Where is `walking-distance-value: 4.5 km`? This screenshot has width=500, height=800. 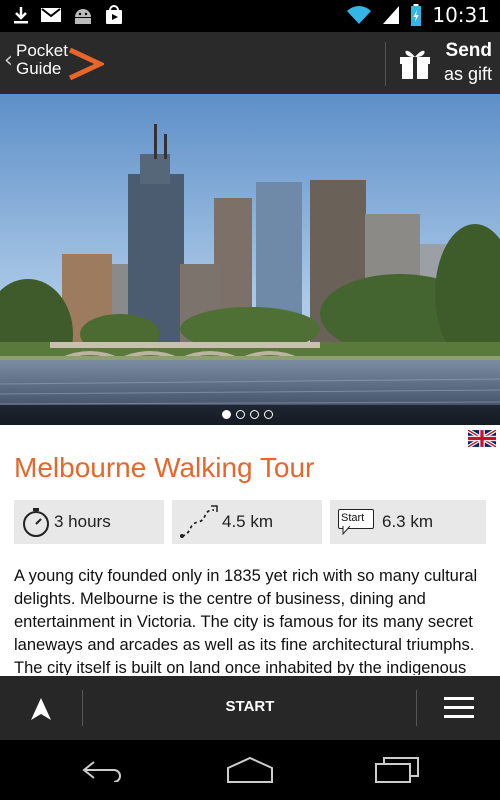
walking-distance-value: 4.5 km is located at coordinates (248, 521).